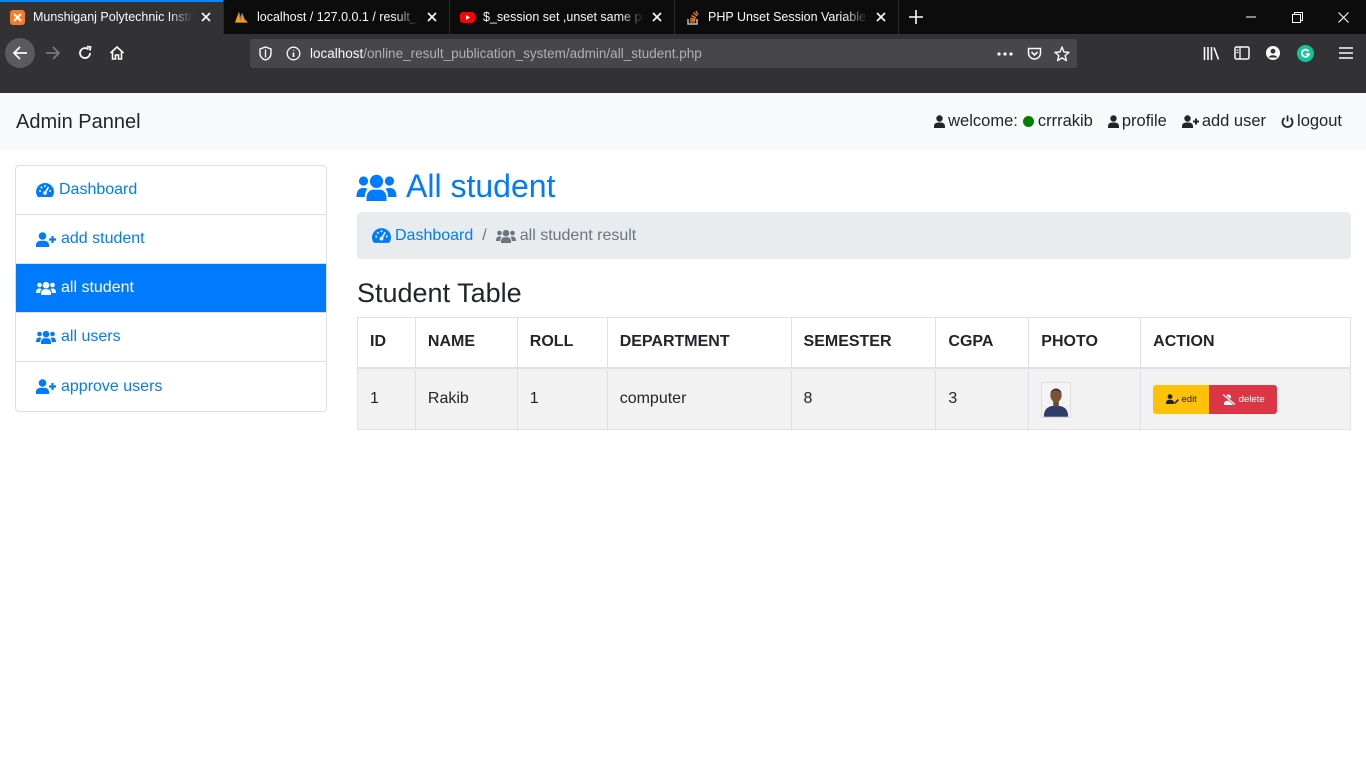 The height and width of the screenshot is (768, 1366). I want to click on reload-button, so click(85, 53).